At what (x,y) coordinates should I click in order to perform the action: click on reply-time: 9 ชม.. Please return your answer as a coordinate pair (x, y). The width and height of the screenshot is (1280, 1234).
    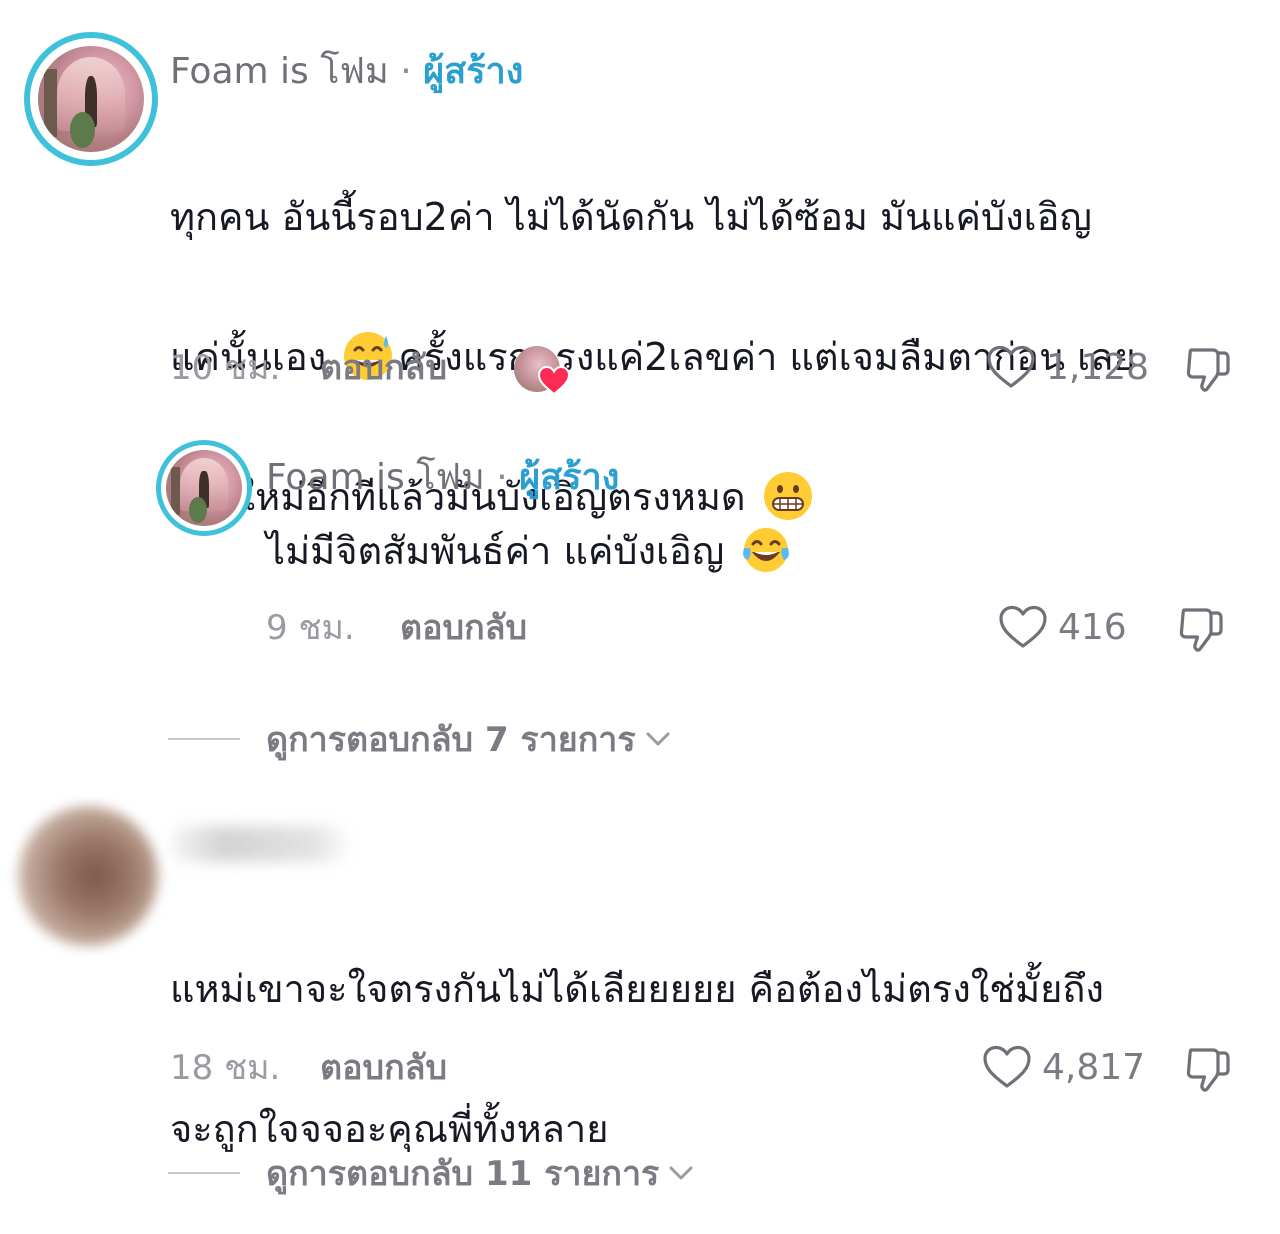
    Looking at the image, I should click on (310, 628).